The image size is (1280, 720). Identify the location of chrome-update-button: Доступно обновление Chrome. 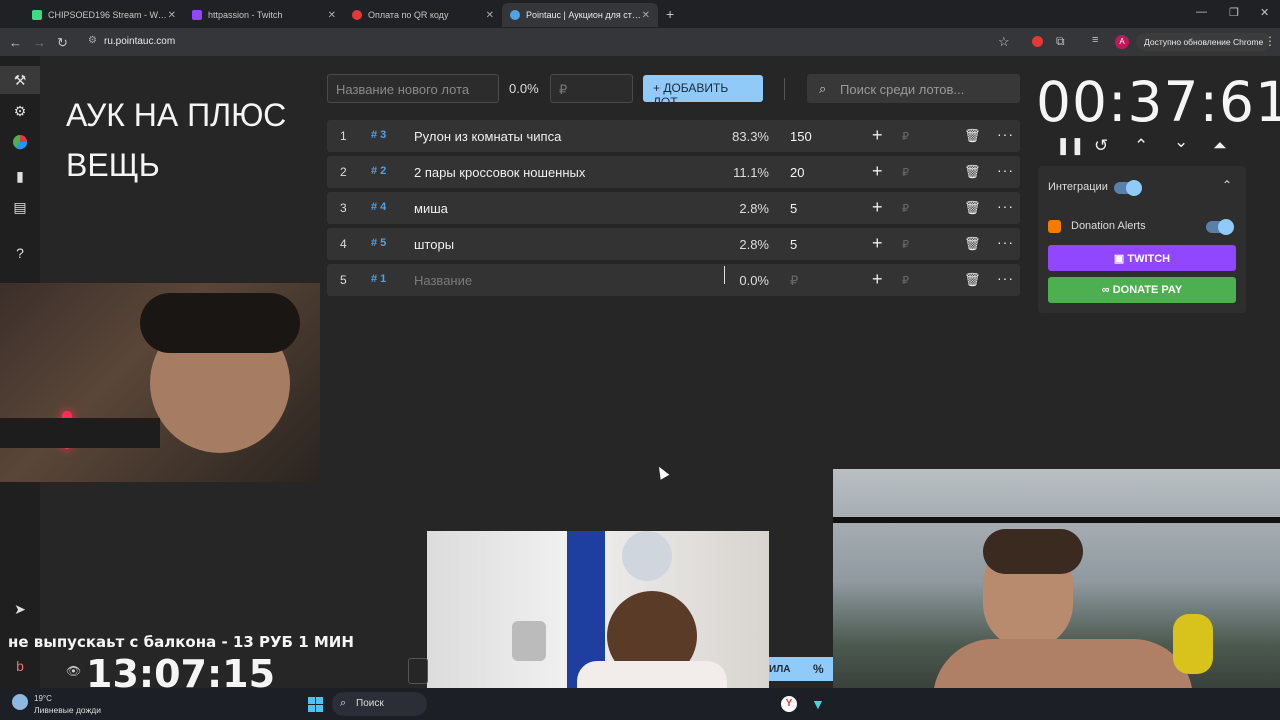
(1204, 42).